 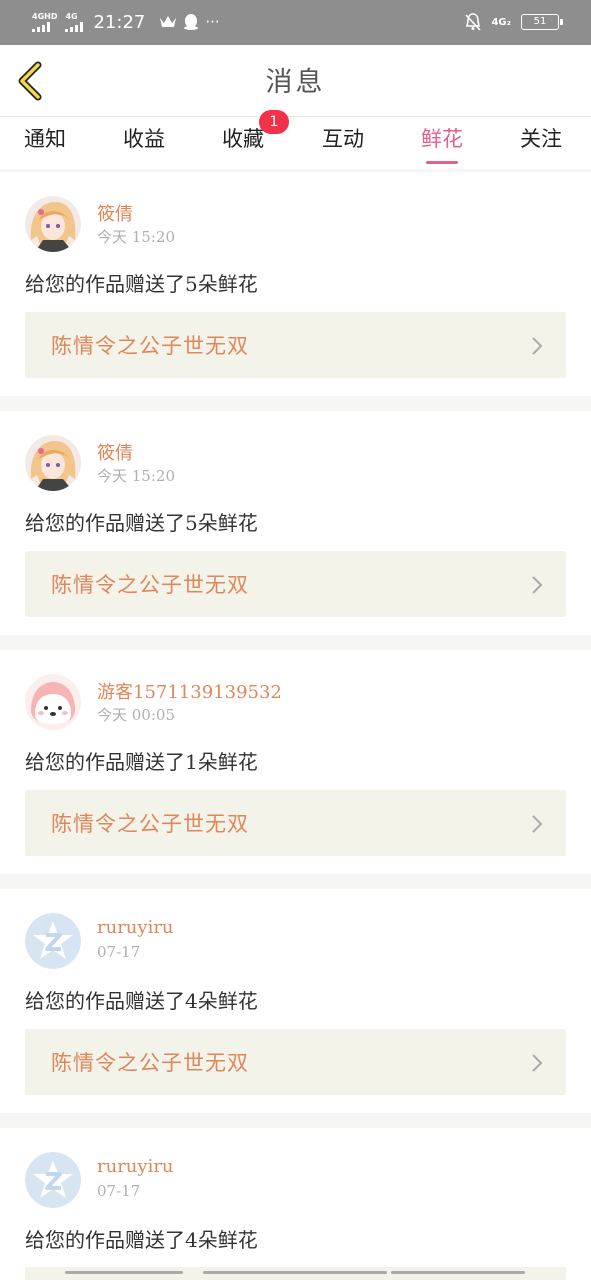 I want to click on status-bar: 4GHD 4G 21:27 ··· 4G₂ 51, so click(x=295, y=22).